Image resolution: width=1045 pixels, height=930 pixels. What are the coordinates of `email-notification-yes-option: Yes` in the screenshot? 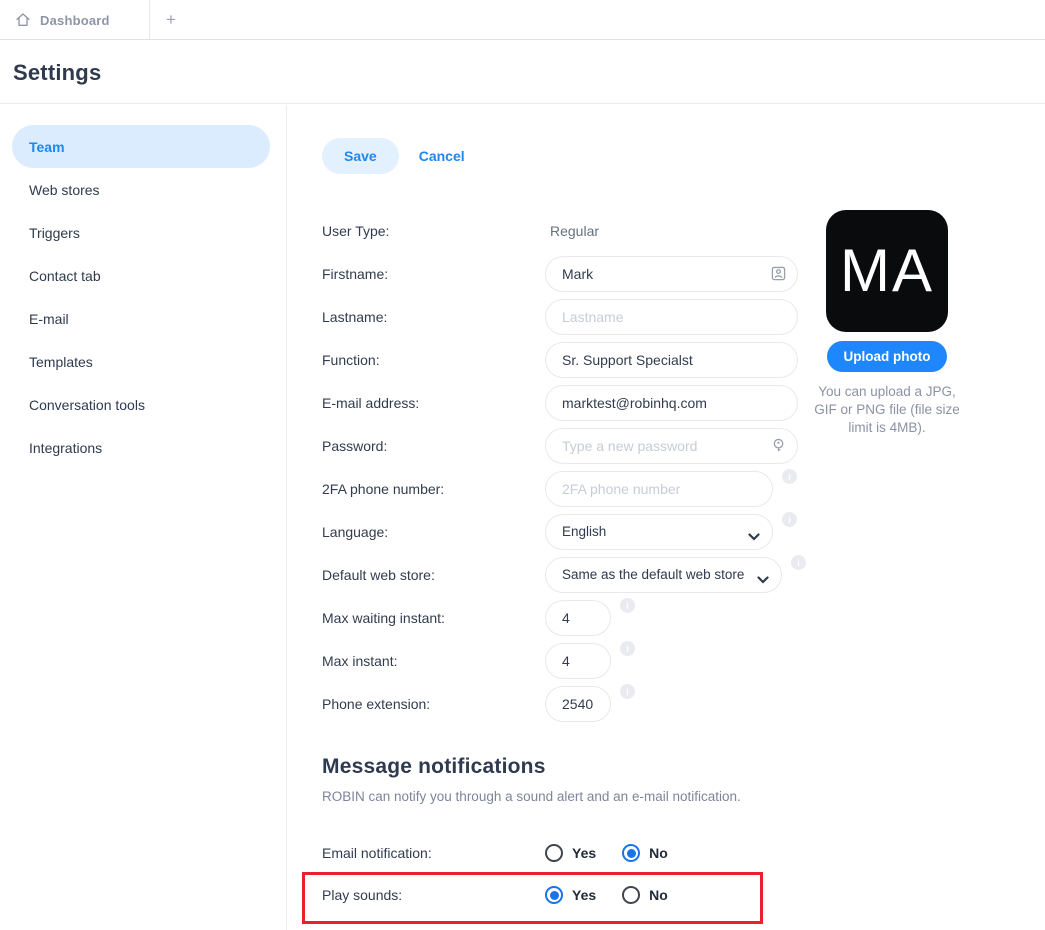 It's located at (570, 853).